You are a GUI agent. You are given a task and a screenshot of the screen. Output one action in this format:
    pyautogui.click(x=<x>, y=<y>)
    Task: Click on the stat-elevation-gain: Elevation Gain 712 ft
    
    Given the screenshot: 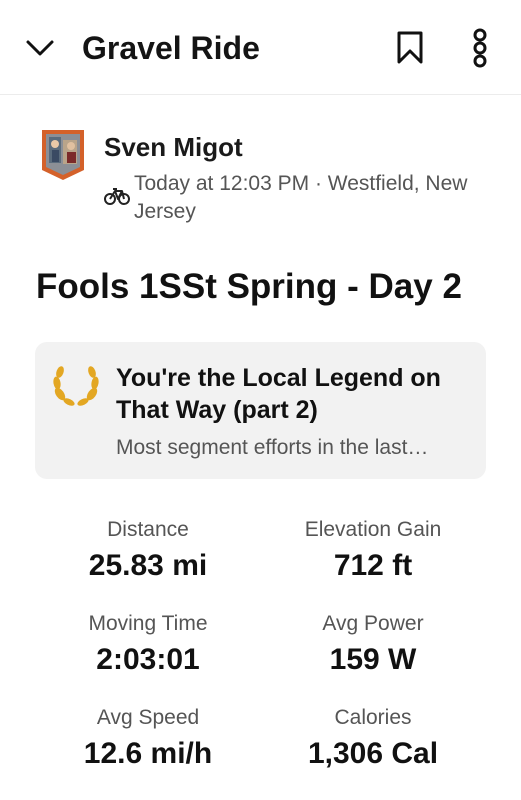 What is the action you would take?
    pyautogui.click(x=373, y=551)
    